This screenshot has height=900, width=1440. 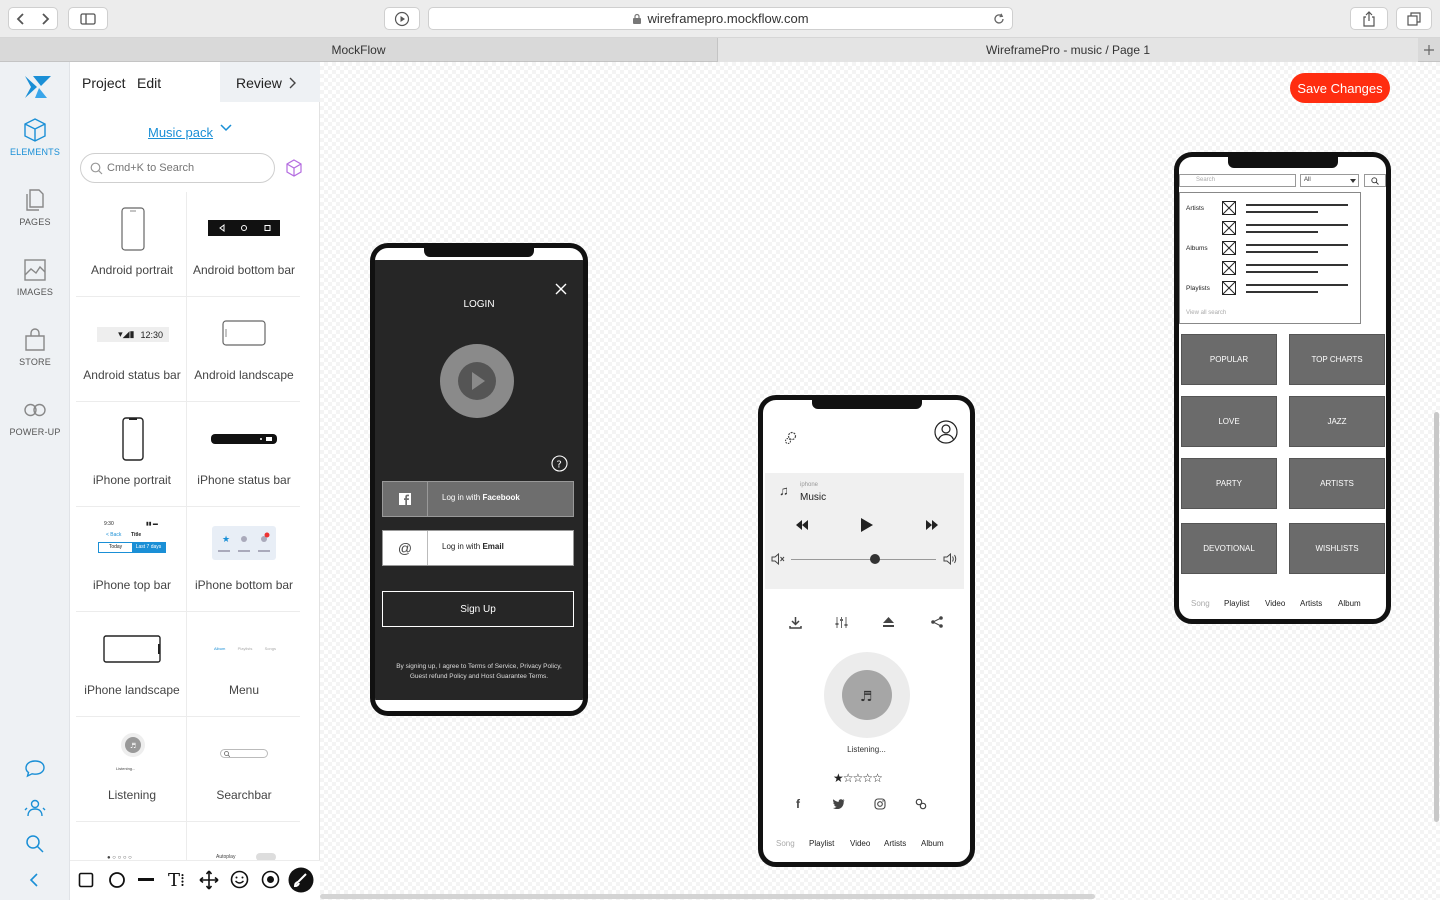 I want to click on rail-powerup: POWER-UP, so click(x=35, y=417).